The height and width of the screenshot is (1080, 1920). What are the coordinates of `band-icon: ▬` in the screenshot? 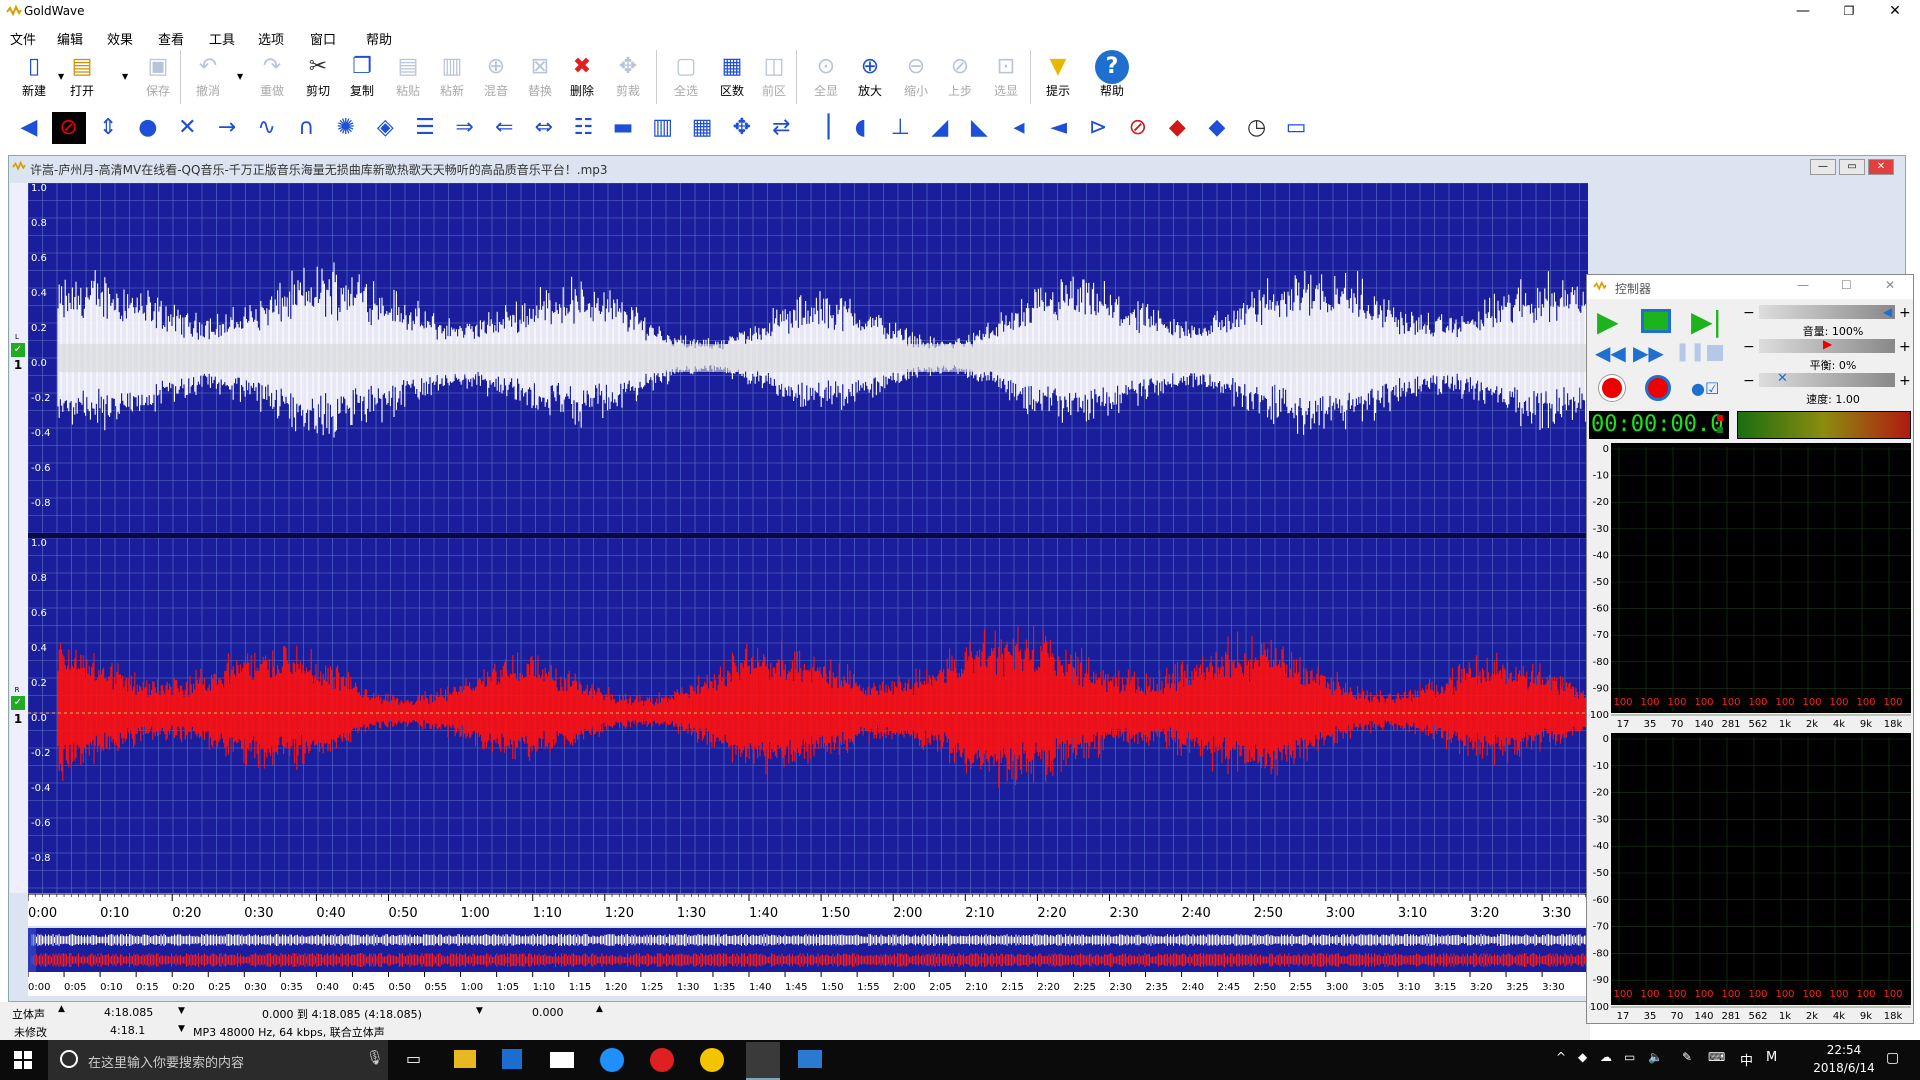 It's located at (623, 128).